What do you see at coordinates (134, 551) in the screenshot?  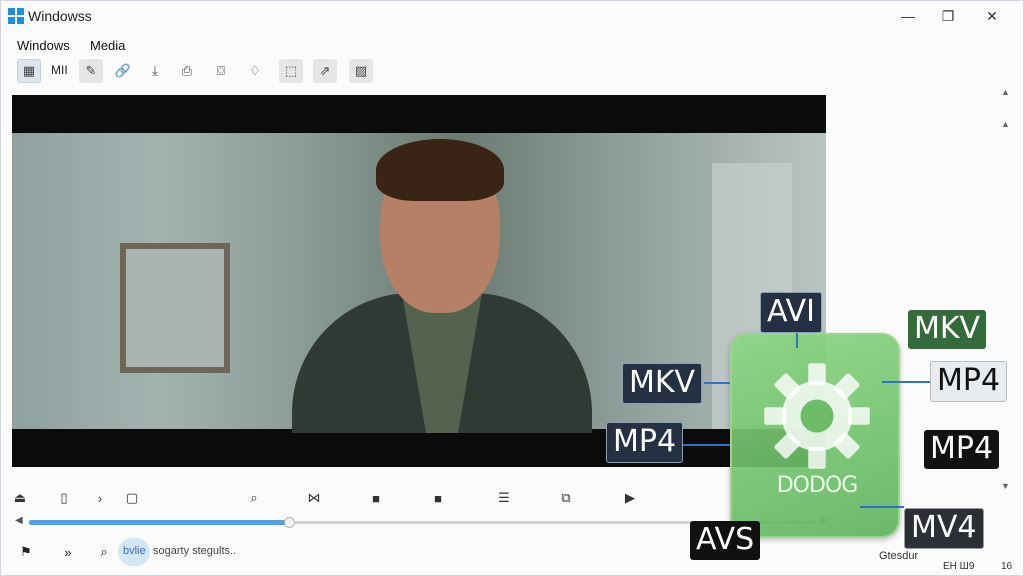 I see `status-chip-label: bvlie` at bounding box center [134, 551].